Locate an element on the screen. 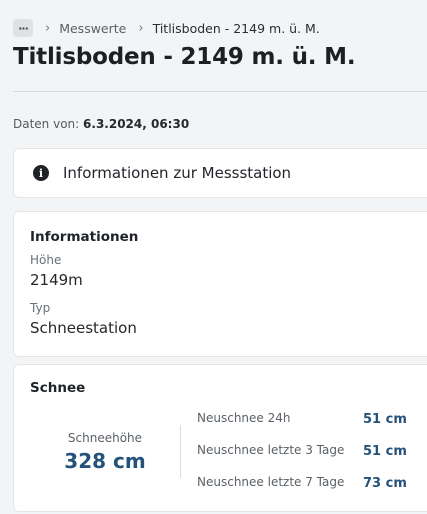 This screenshot has width=427, height=514. stat-label-3-days: Neuschnee letzte 3 Tage is located at coordinates (271, 450).